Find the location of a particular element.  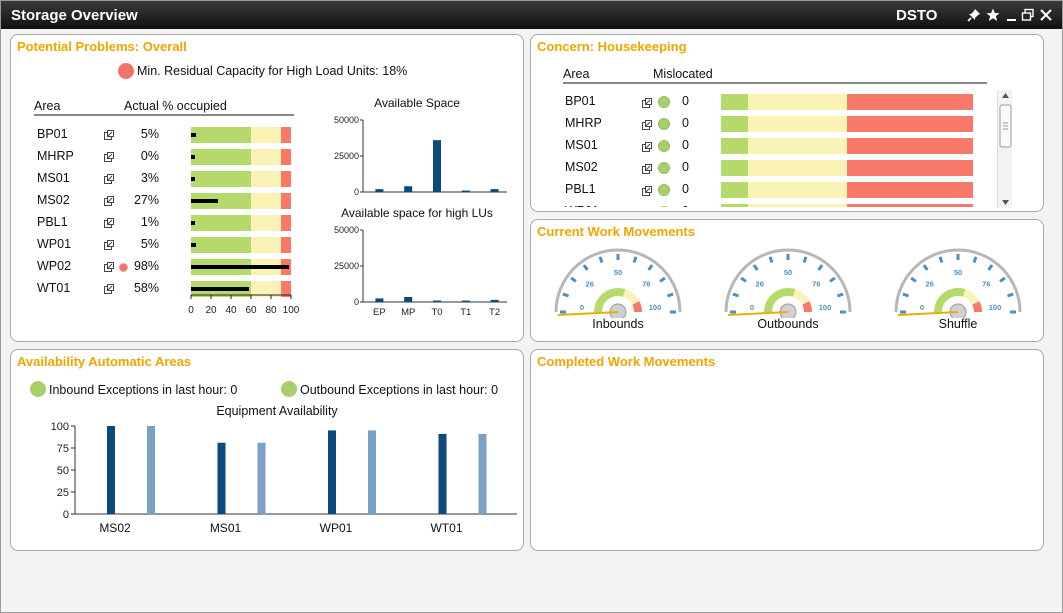

axis-tick-label: 40 is located at coordinates (231, 310).